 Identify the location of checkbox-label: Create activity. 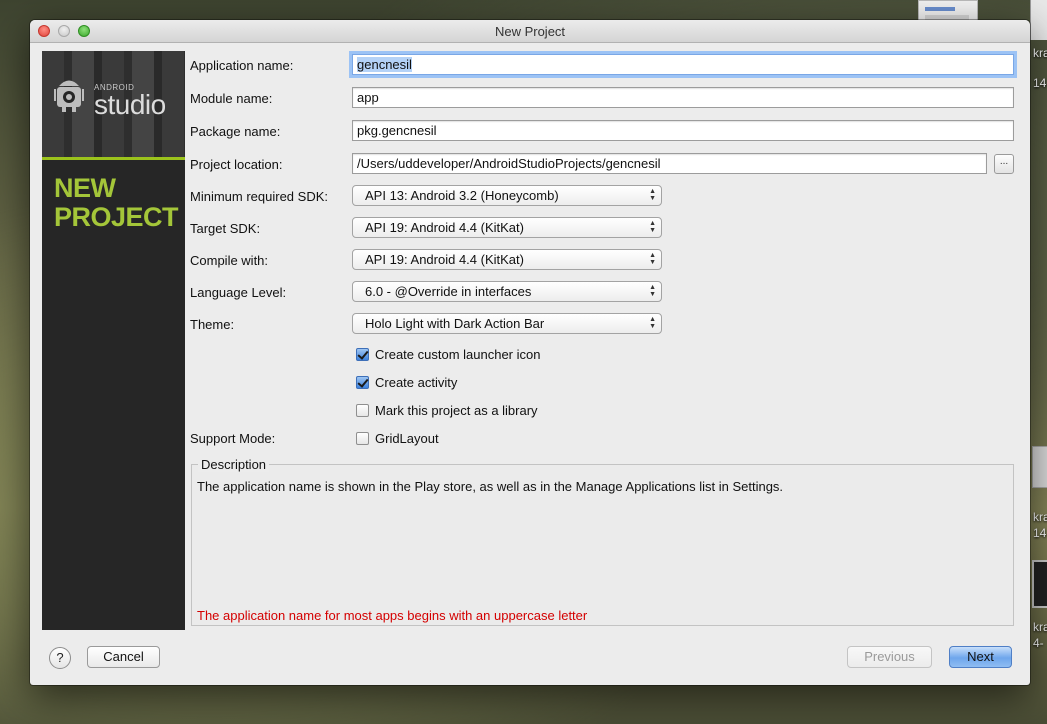
(416, 382).